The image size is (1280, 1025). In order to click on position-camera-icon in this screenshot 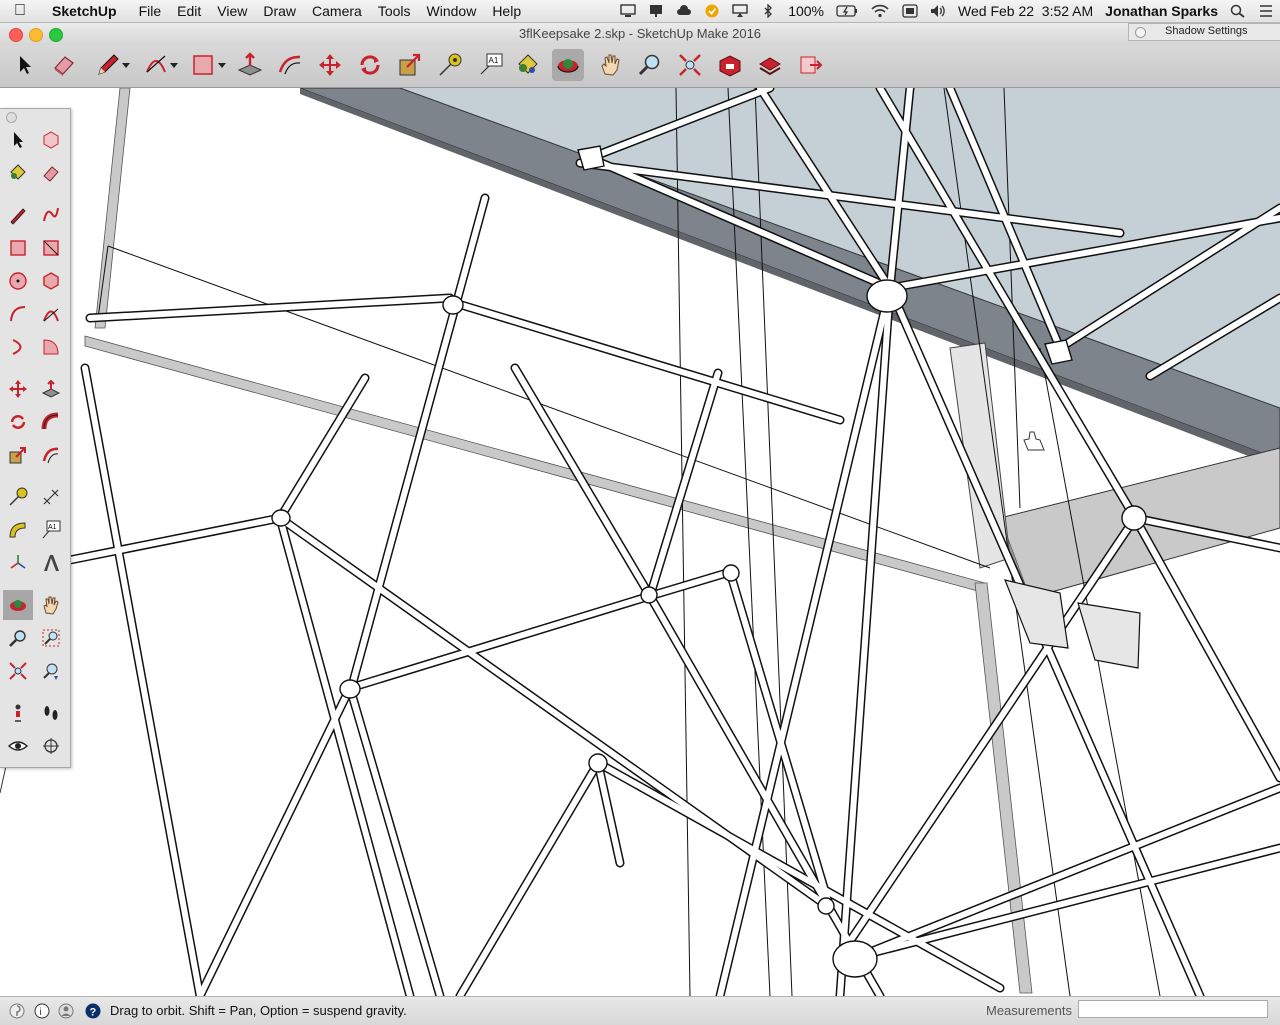, I will do `click(18, 713)`.